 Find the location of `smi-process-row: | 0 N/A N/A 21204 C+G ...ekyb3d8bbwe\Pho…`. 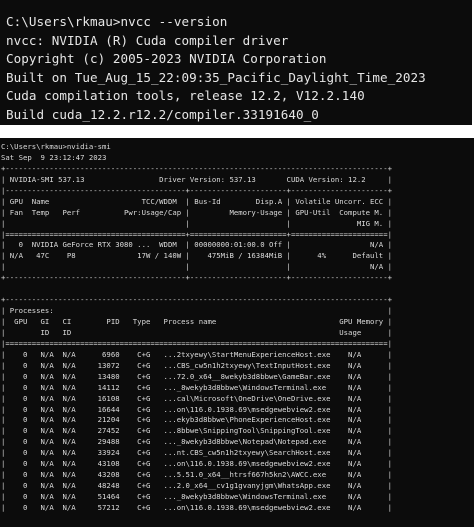

smi-process-row: | 0 N/A N/A 21204 C+G ...ekyb3d8bbwe\Pho… is located at coordinates (196, 420).